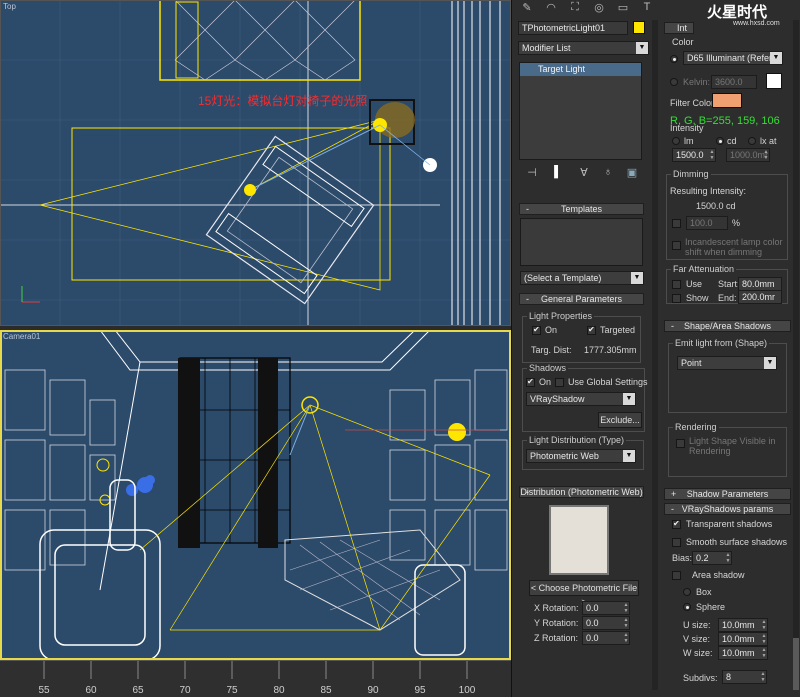 Image resolution: width=800 pixels, height=697 pixels. I want to click on intensity-input: 1500.0 ▲ ▼, so click(694, 155).